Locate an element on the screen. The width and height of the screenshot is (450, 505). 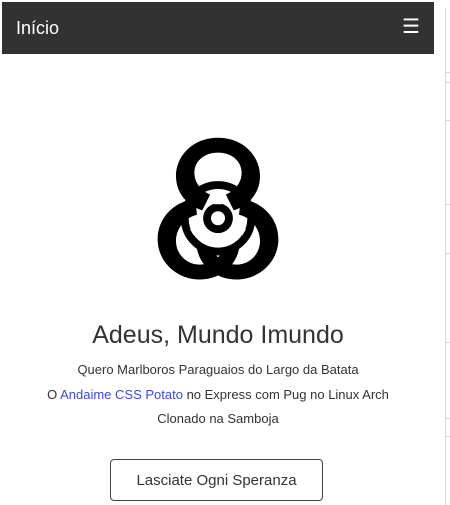
hamburger-menu-icon: ☰ is located at coordinates (411, 27).